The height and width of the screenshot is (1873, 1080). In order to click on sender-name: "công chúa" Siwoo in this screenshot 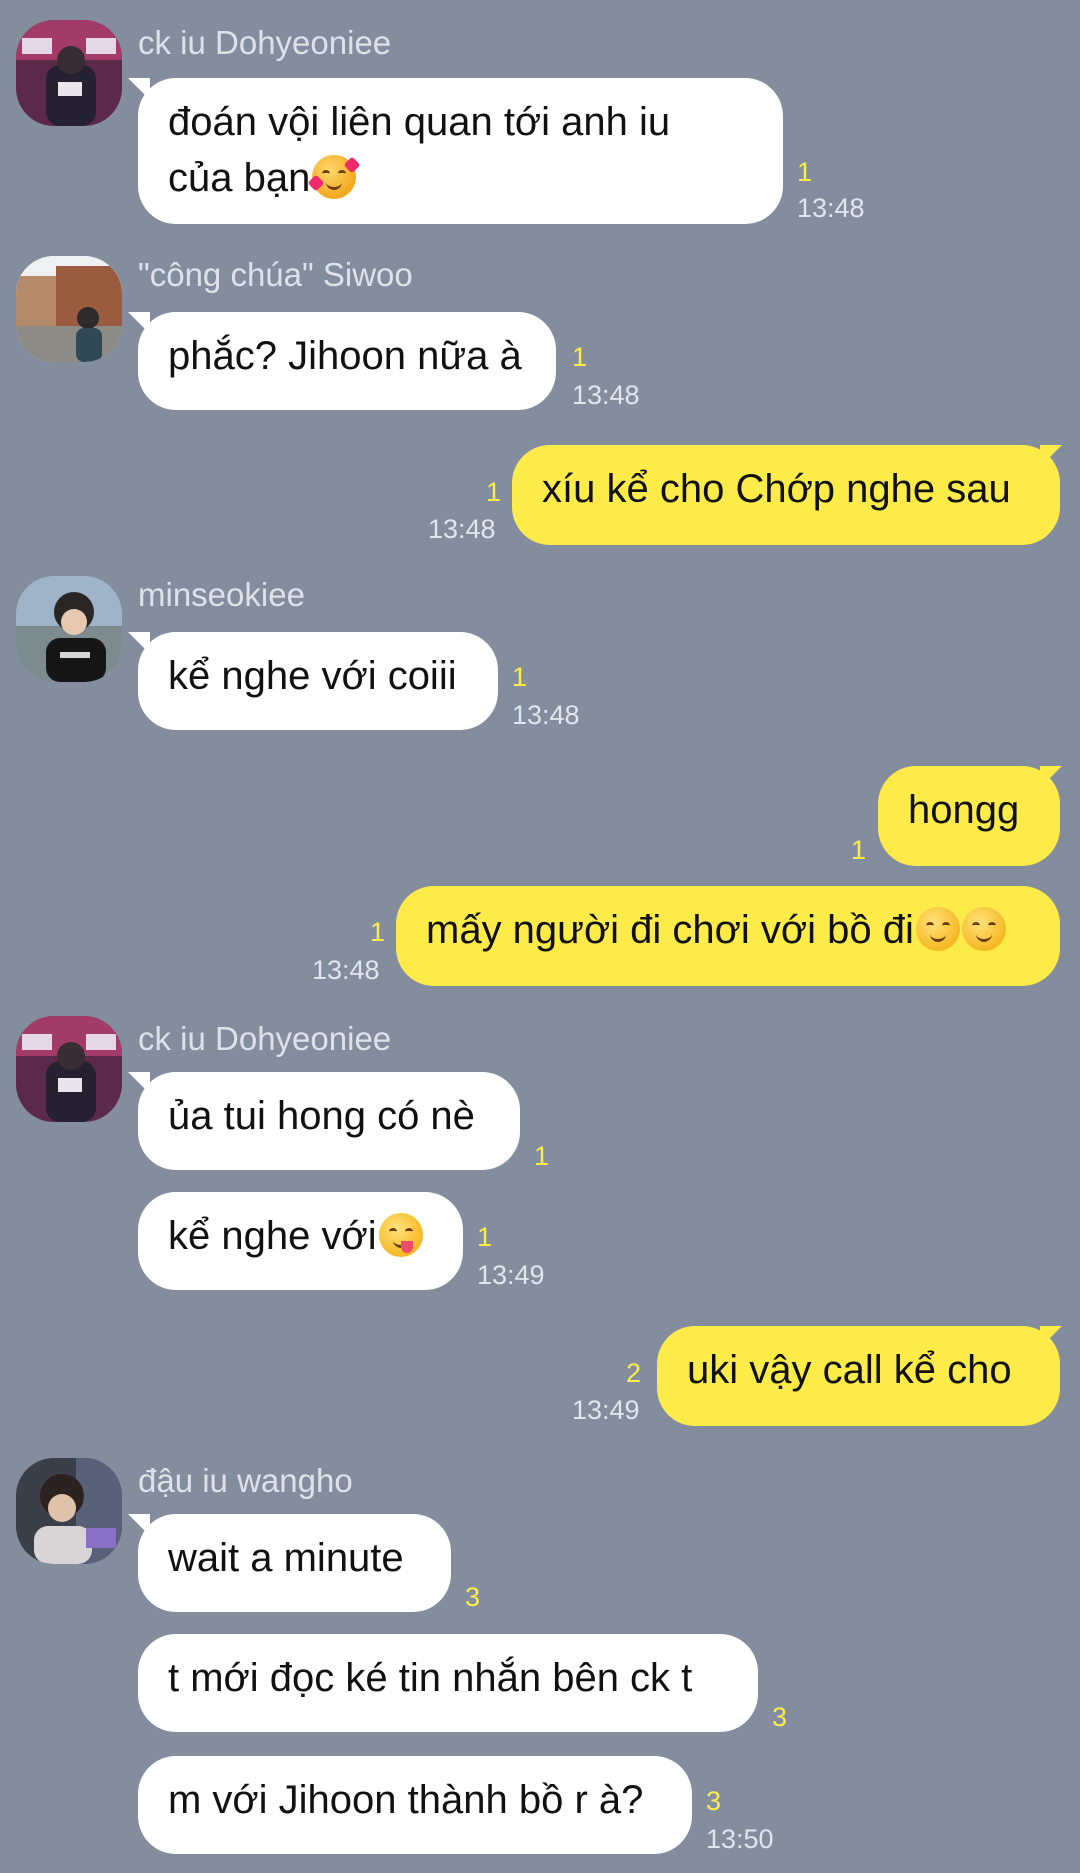, I will do `click(275, 274)`.